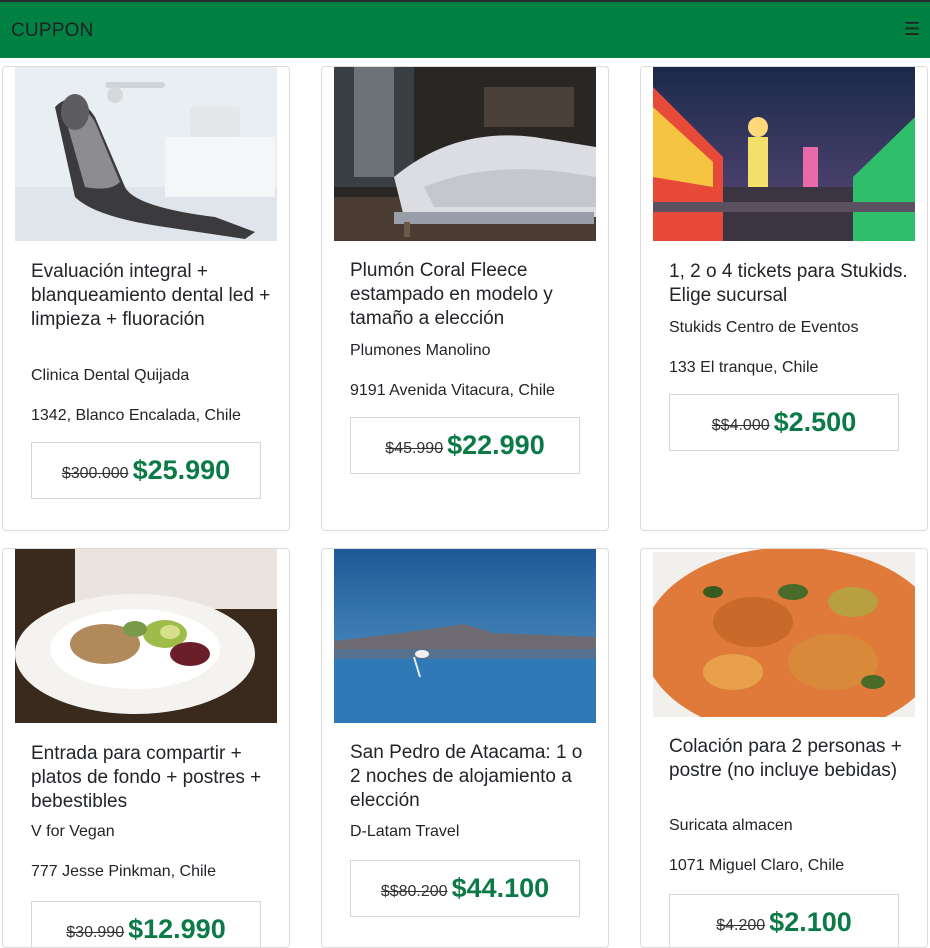 The height and width of the screenshot is (948, 930). Describe the element at coordinates (757, 865) in the screenshot. I see `deal-address: 1071 Miguel Claro, Chile` at that location.